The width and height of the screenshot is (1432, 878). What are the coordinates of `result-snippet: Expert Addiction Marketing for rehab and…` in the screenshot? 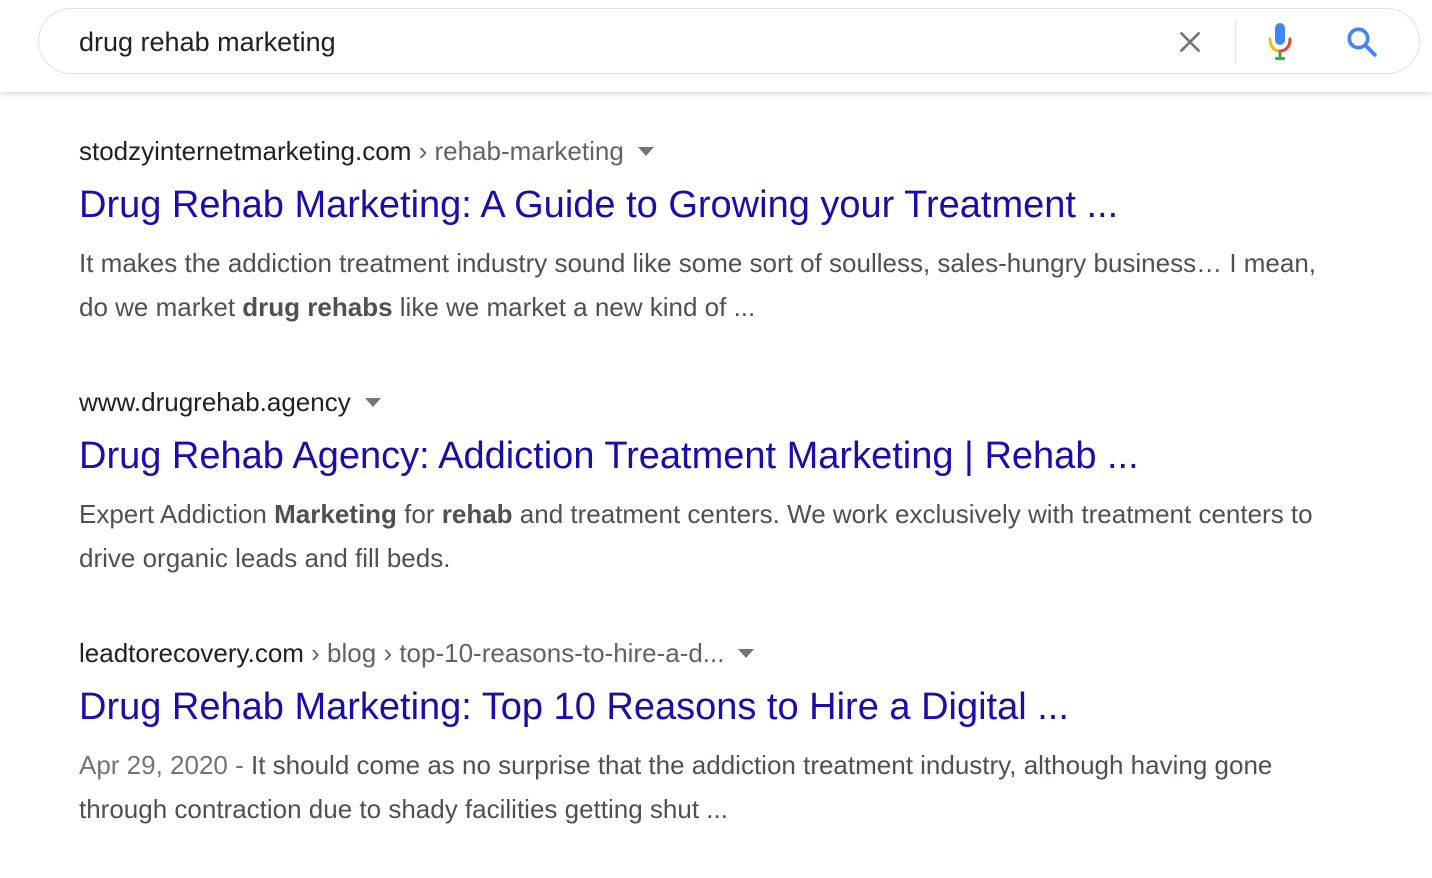 It's located at (696, 536).